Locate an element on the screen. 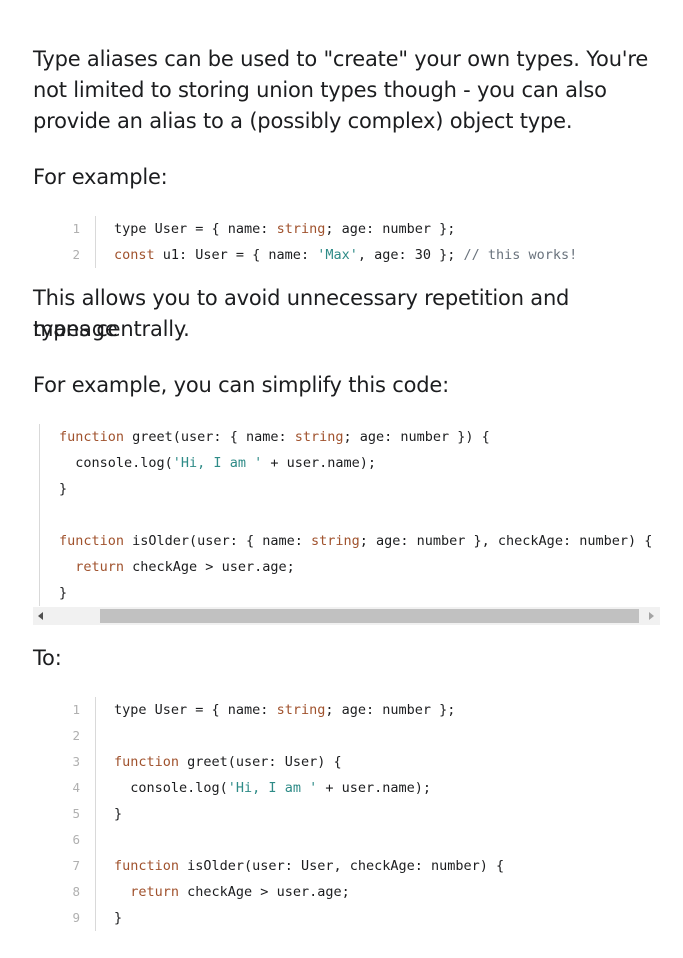 The width and height of the screenshot is (683, 958). allows-line-2: types centrally. is located at coordinates (111, 329).